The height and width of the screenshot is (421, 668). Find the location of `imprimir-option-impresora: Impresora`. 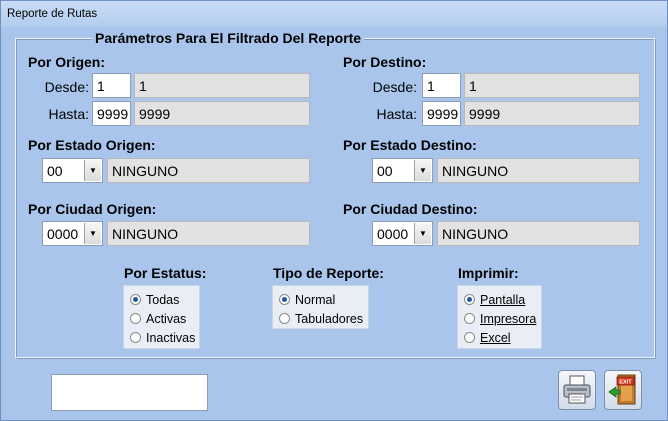

imprimir-option-impresora: Impresora is located at coordinates (500, 318).